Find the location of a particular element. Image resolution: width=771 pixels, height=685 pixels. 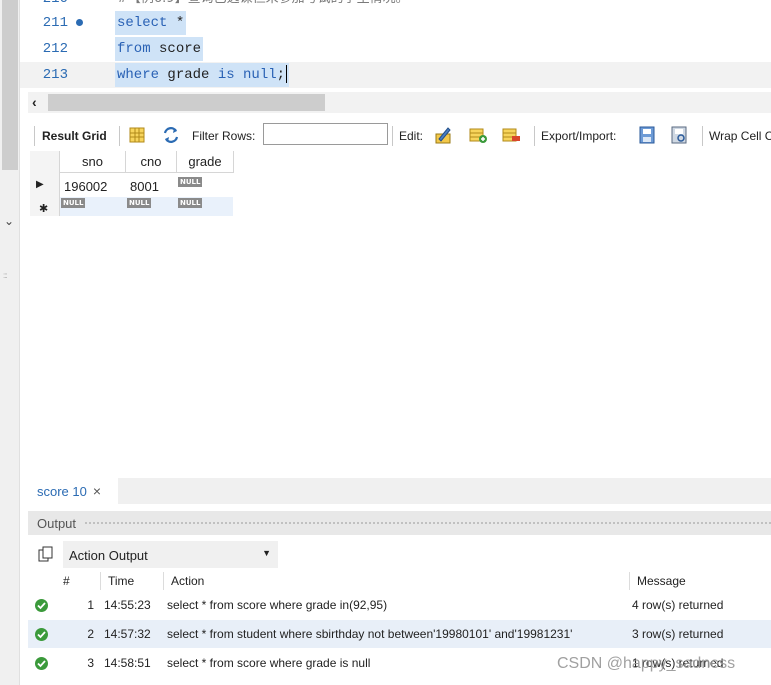

export-import-label: Export/Import: is located at coordinates (579, 136).